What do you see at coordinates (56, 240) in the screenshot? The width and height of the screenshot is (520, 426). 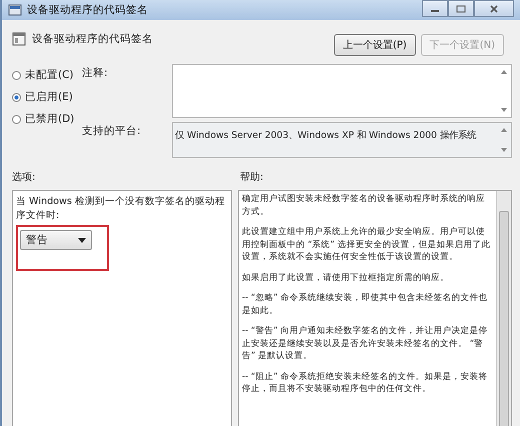 I see `response-dropdown: 警告` at bounding box center [56, 240].